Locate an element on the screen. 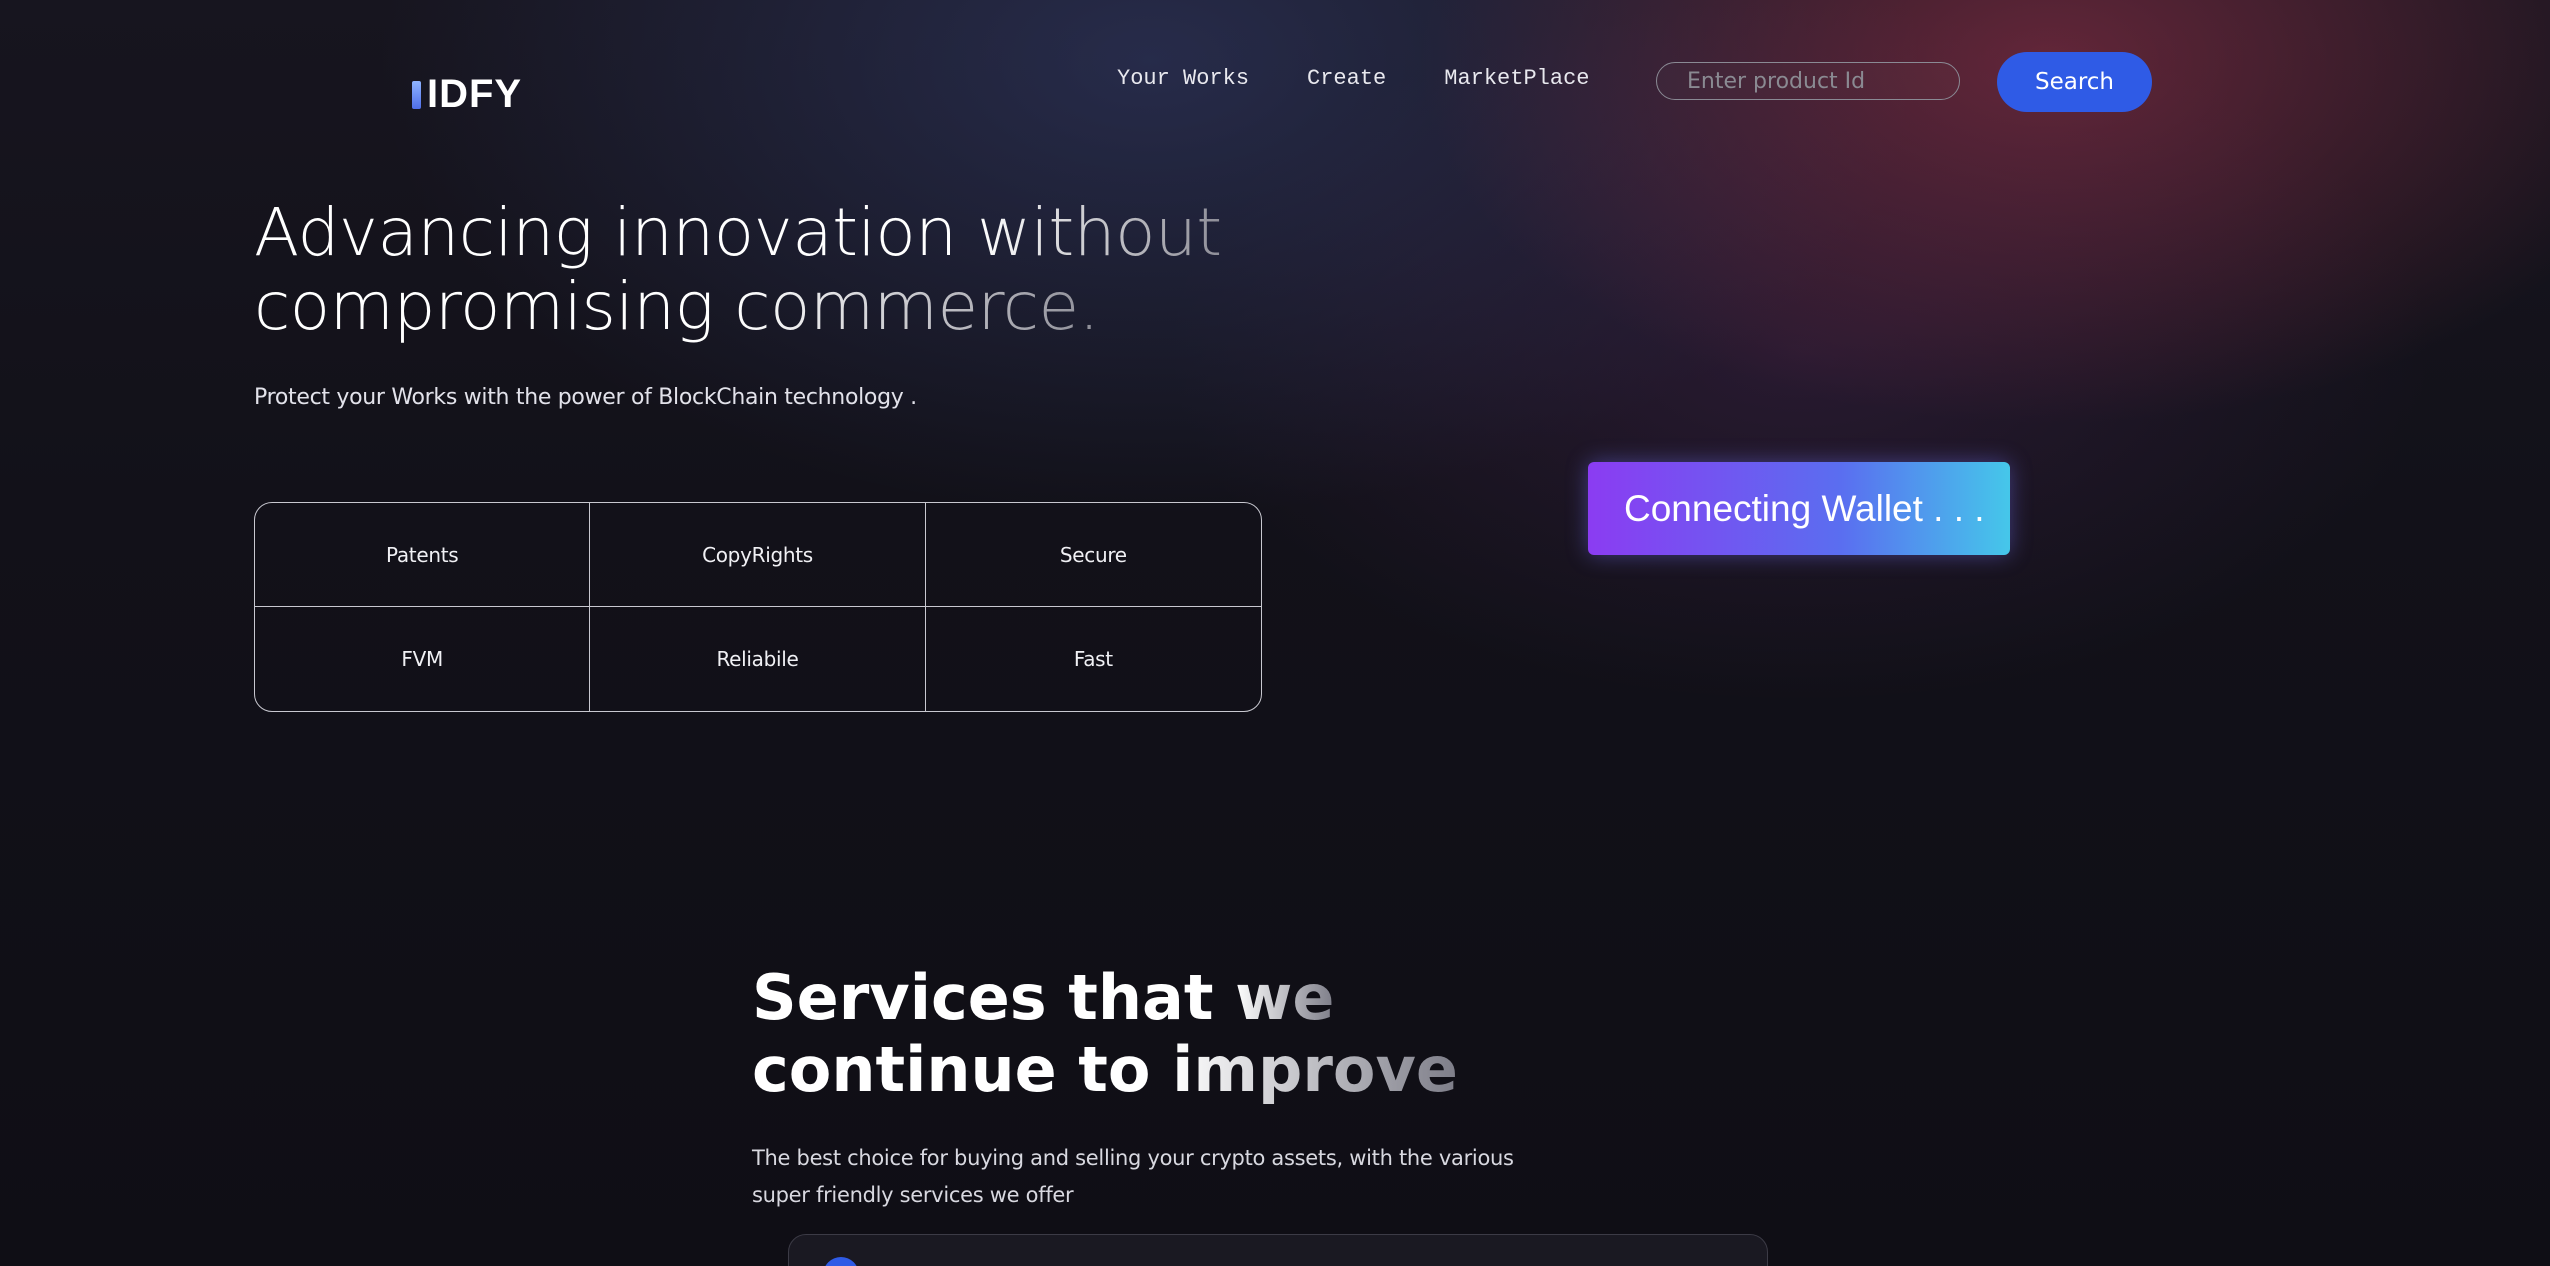  nav-marketplace: MarketPlace is located at coordinates (1516, 78).